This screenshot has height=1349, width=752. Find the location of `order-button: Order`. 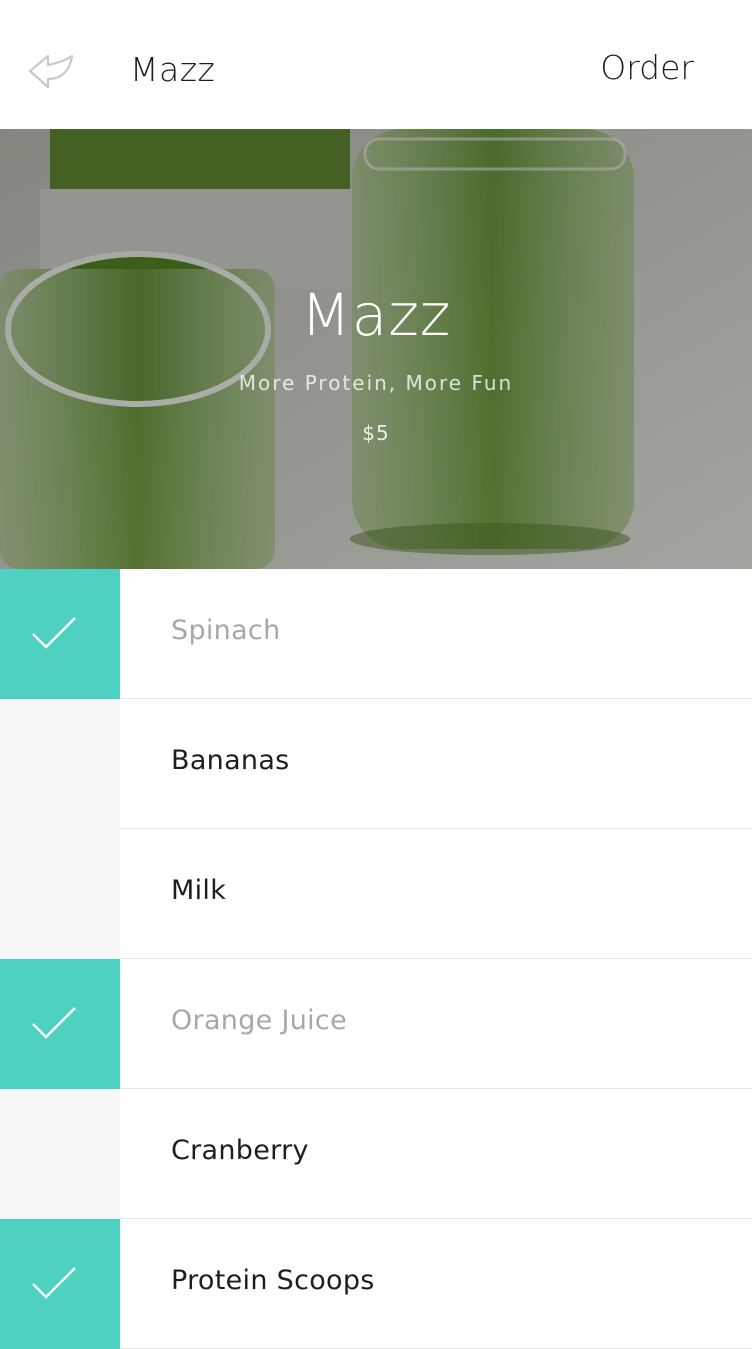

order-button: Order is located at coordinates (647, 67).